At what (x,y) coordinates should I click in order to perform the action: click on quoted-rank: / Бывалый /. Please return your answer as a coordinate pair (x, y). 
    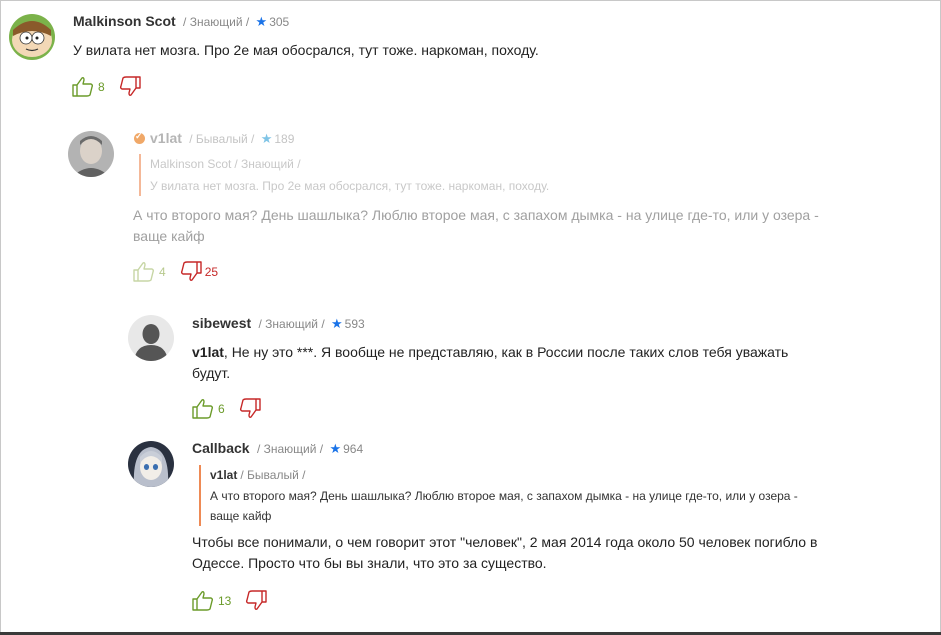
    Looking at the image, I should click on (273, 475).